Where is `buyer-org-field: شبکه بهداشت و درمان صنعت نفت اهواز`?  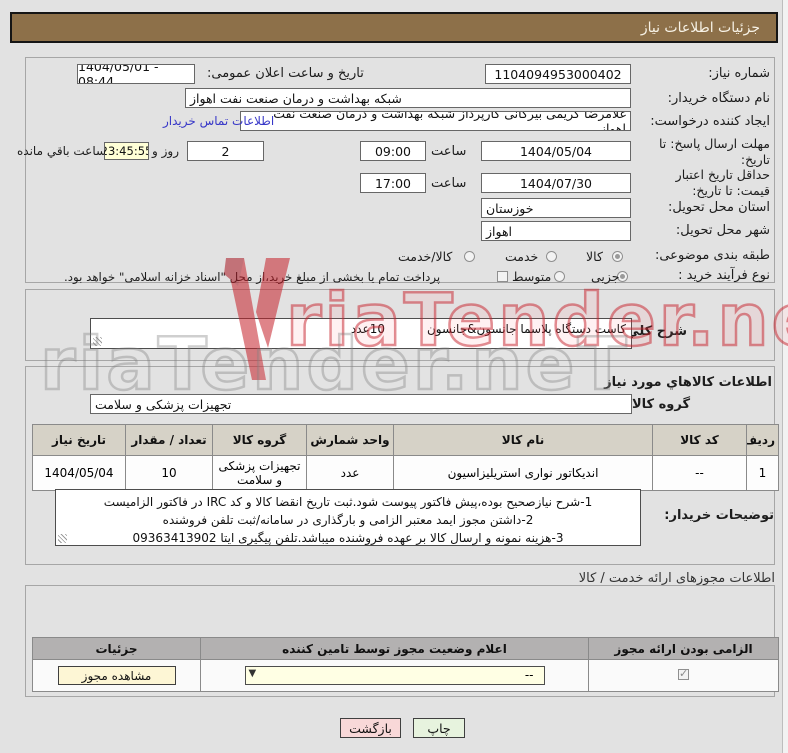
buyer-org-field: شبکه بهداشت و درمان صنعت نفت اهواز is located at coordinates (408, 98).